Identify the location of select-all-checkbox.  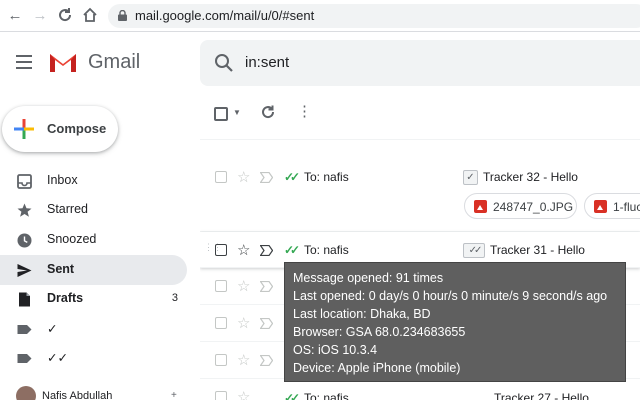
(221, 114).